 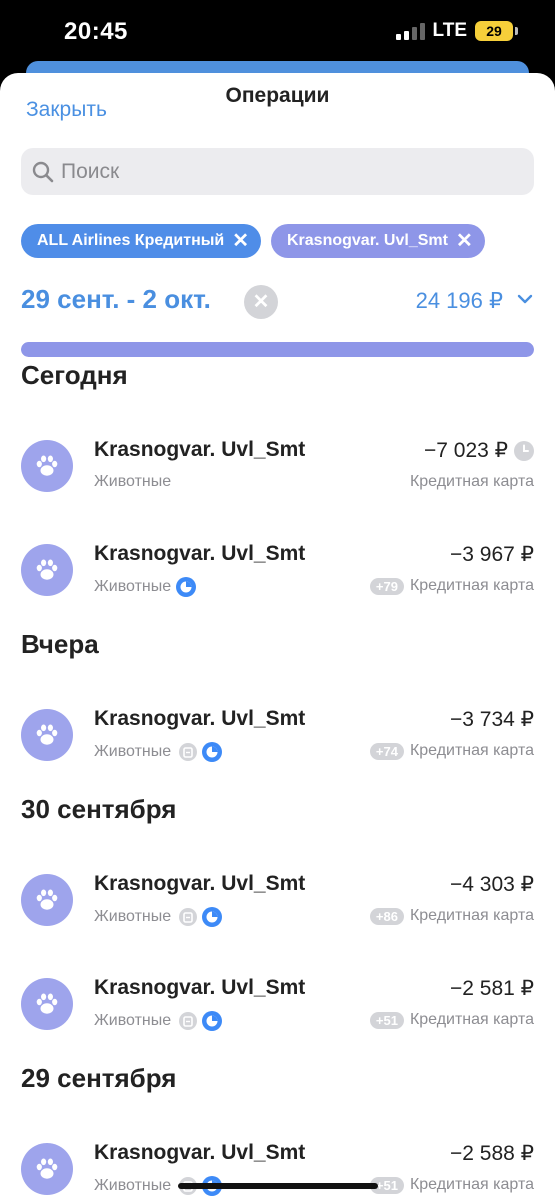 I want to click on amount-value: −3 967 ₽, so click(x=491, y=554).